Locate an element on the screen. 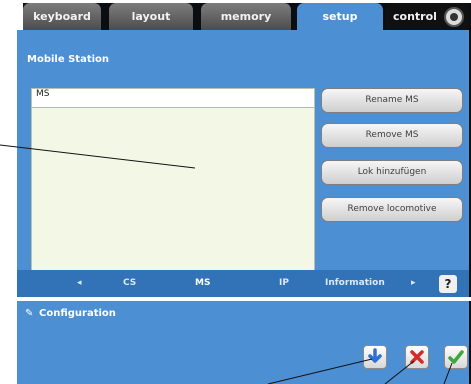  callout-cancel-line is located at coordinates (399, 372).